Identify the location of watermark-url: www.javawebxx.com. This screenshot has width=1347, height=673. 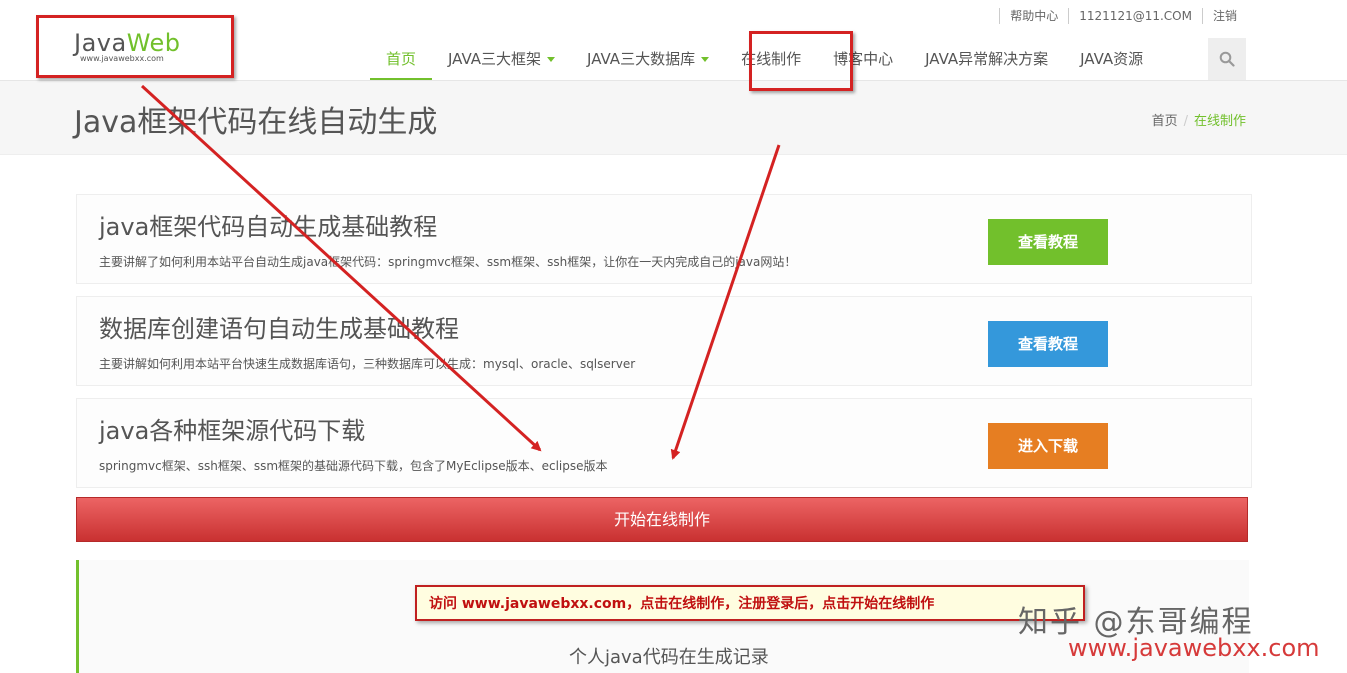
(1194, 648).